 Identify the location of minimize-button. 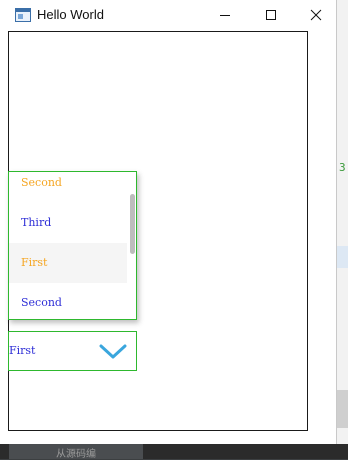
(225, 15).